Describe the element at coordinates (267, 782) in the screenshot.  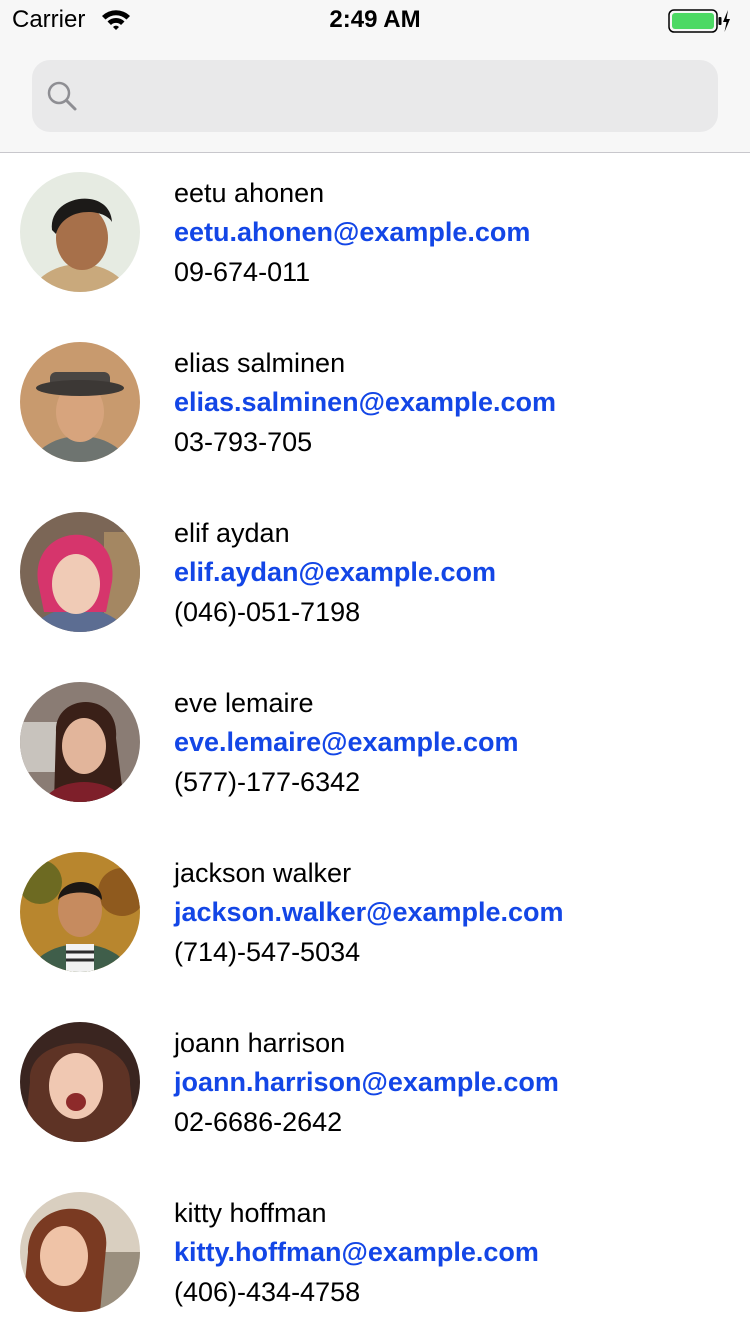
I see `contact-phone: (577)-177-6342` at that location.